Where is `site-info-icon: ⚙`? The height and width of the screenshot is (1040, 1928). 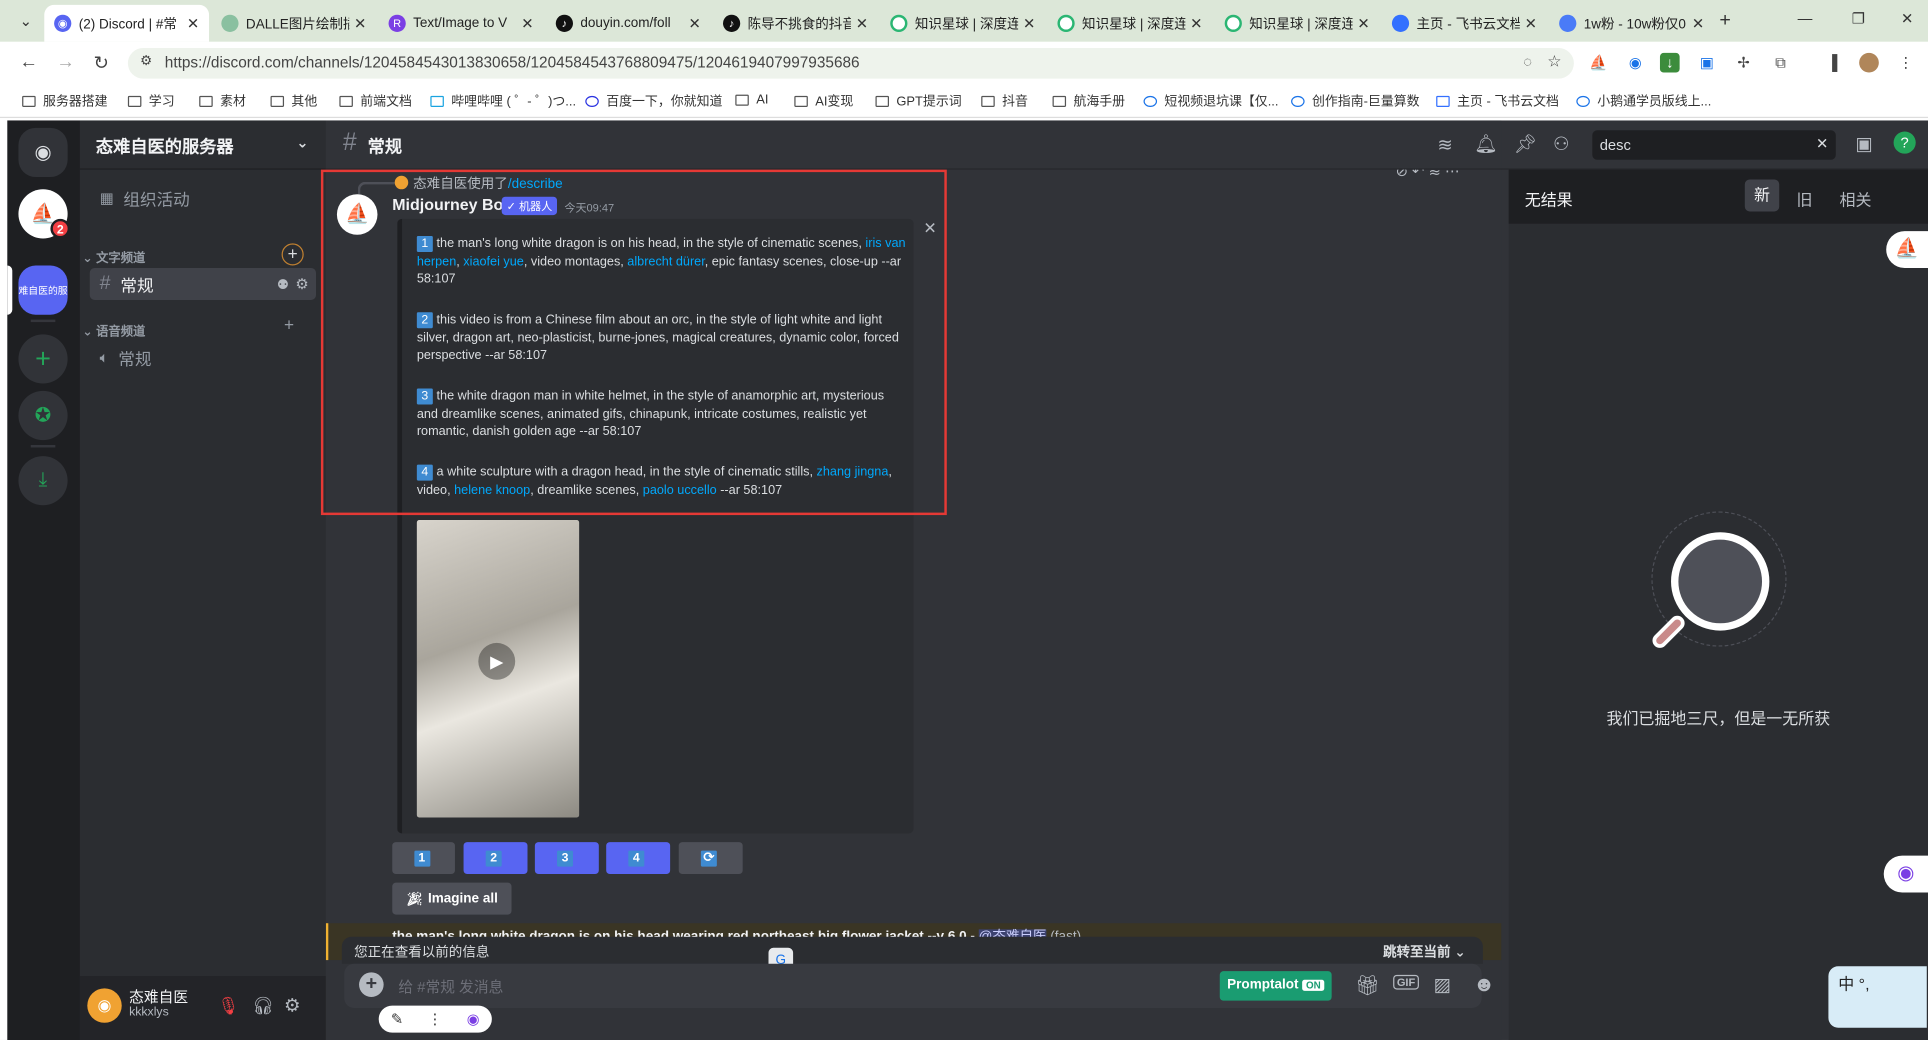
site-info-icon: ⚙ is located at coordinates (146, 61).